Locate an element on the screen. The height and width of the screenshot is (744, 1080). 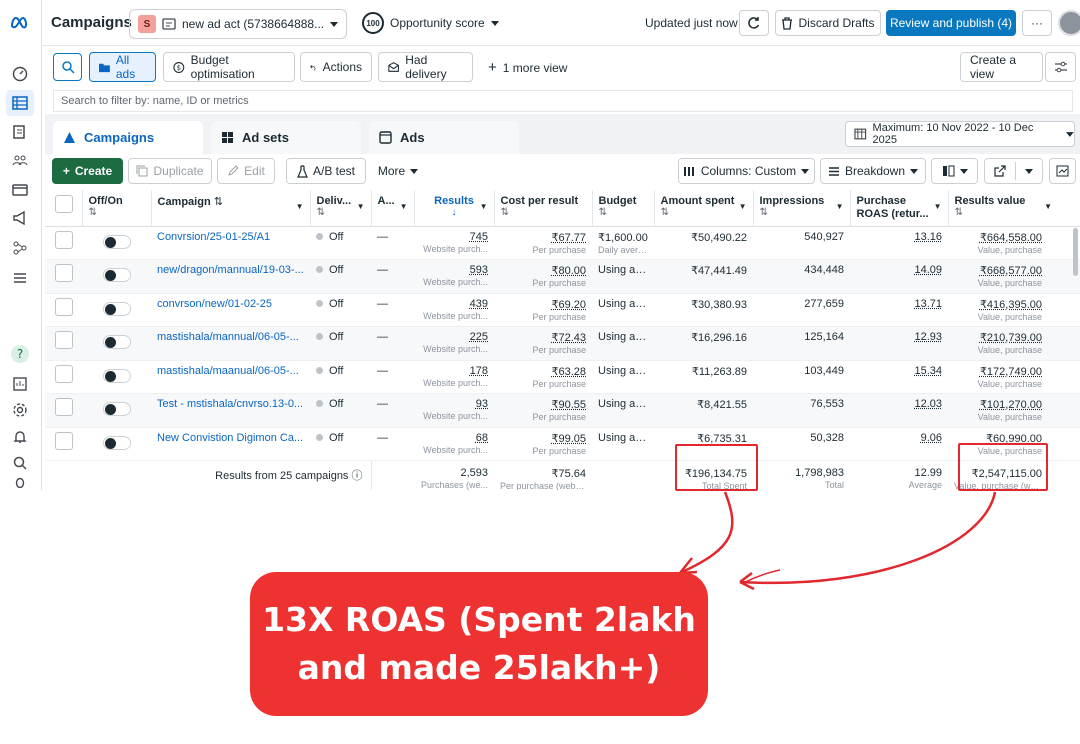
tab-campaigns: Campaigns is located at coordinates (128, 137).